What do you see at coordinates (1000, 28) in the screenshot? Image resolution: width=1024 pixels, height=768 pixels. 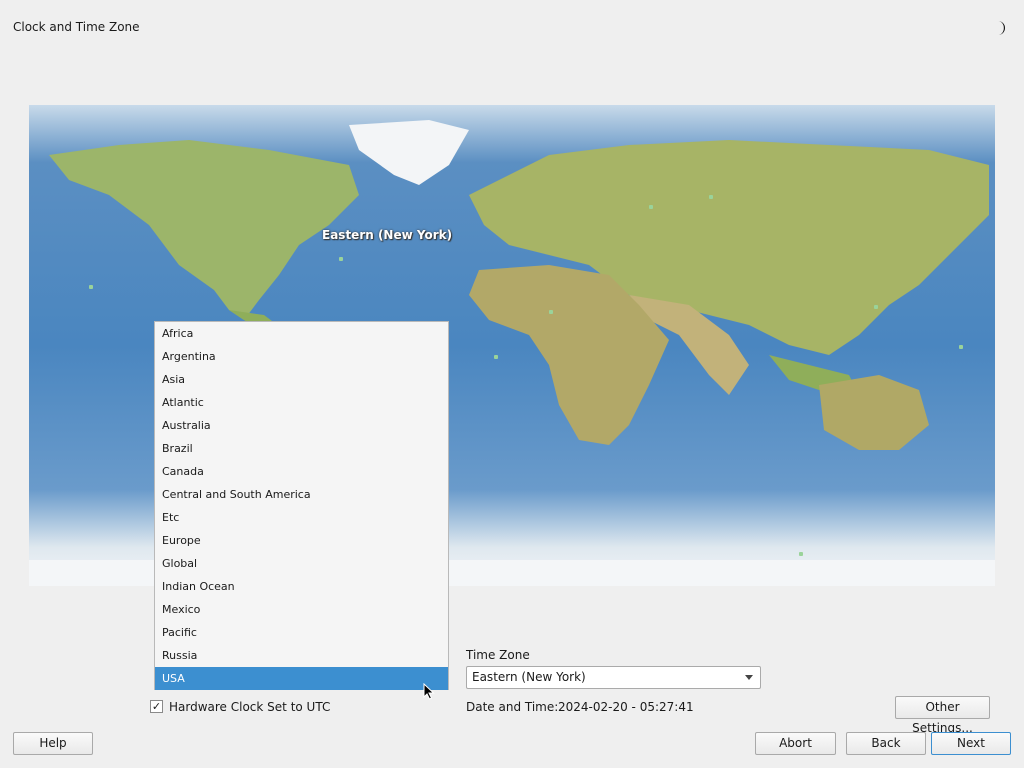 I see `moon-icon` at bounding box center [1000, 28].